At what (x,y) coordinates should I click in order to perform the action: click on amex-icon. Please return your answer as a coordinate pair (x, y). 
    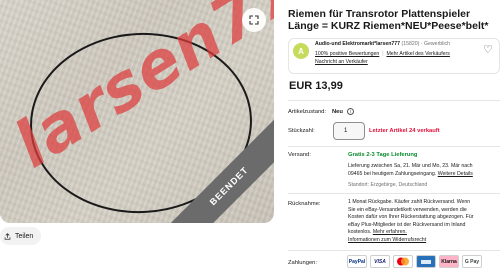
    Looking at the image, I should click on (426, 261).